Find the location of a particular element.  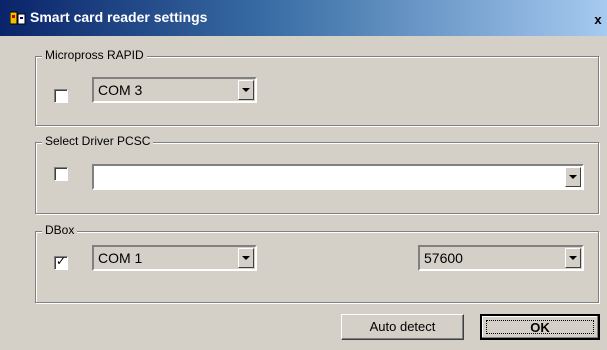

dbox-checkbox: ✓ is located at coordinates (61, 262).